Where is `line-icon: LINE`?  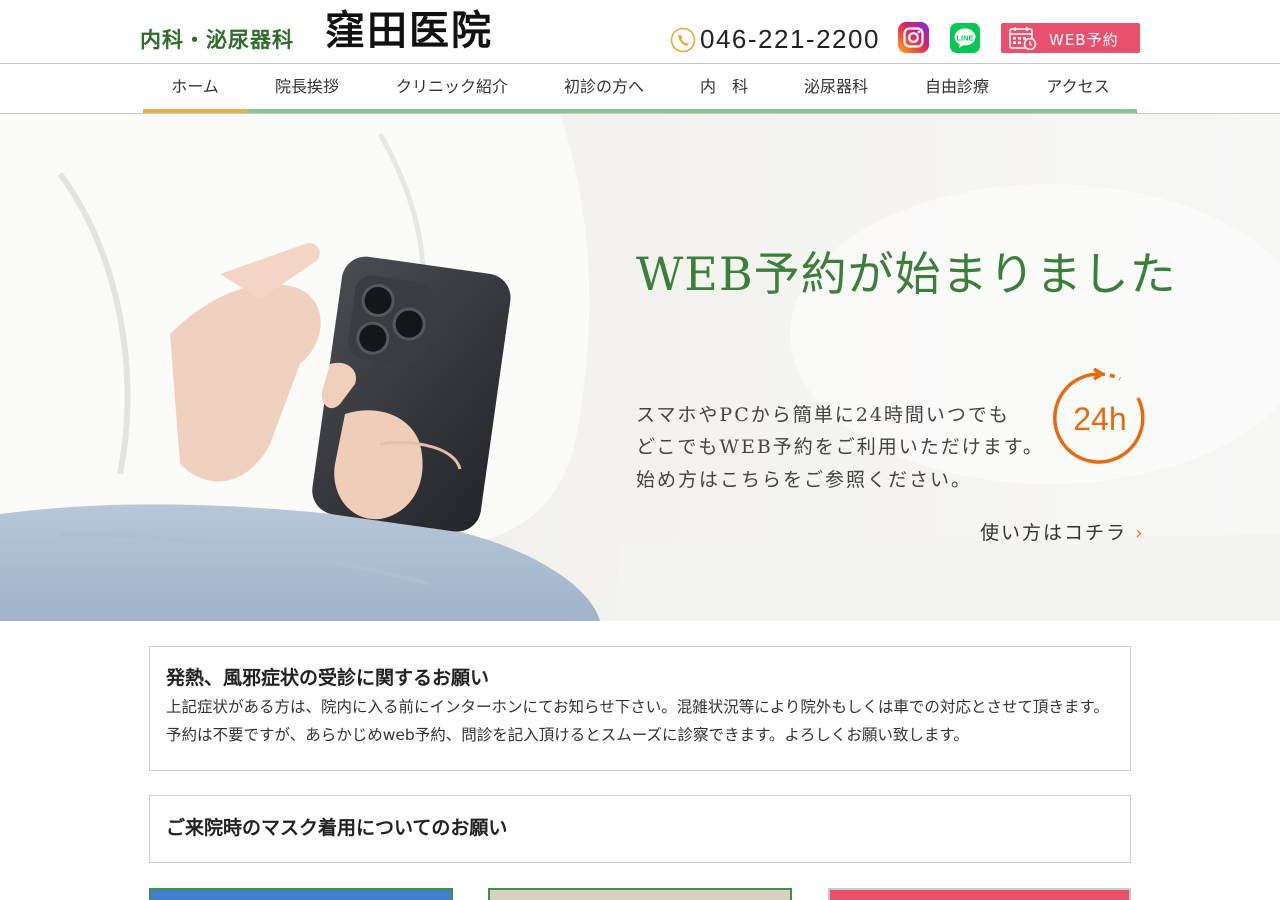 line-icon: LINE is located at coordinates (965, 38).